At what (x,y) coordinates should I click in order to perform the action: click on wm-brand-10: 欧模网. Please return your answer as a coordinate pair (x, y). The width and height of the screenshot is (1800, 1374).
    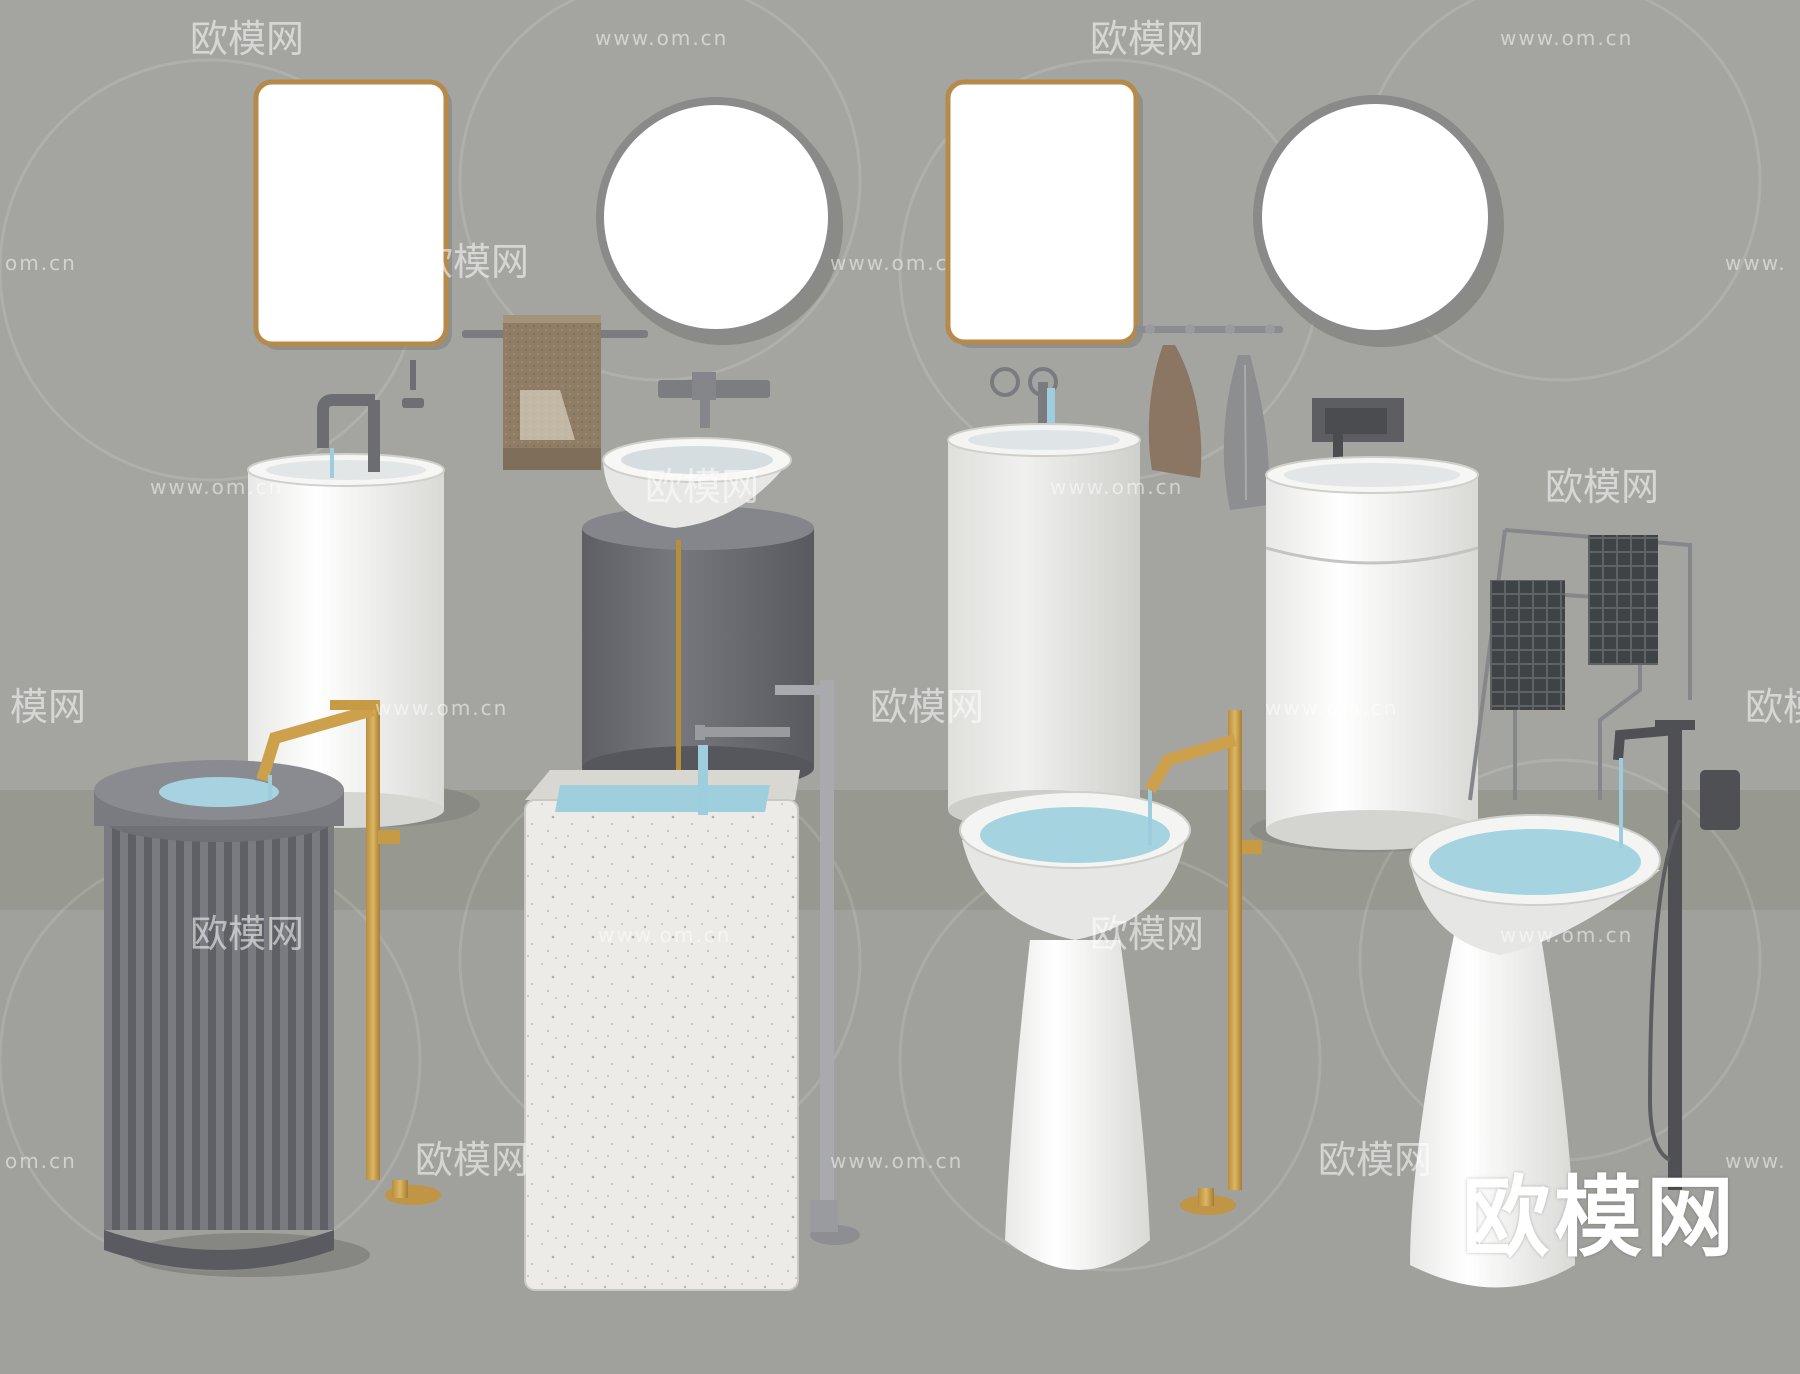
    Looking at the image, I should click on (247, 934).